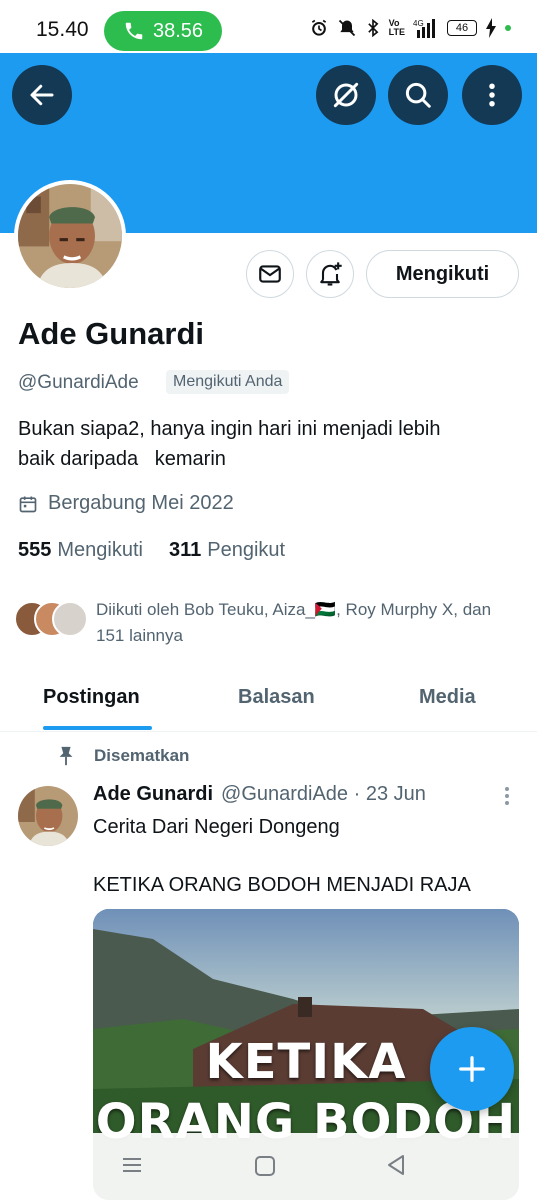 This screenshot has width=537, height=1200. What do you see at coordinates (91, 697) in the screenshot?
I see `tab-posts: Postingan` at bounding box center [91, 697].